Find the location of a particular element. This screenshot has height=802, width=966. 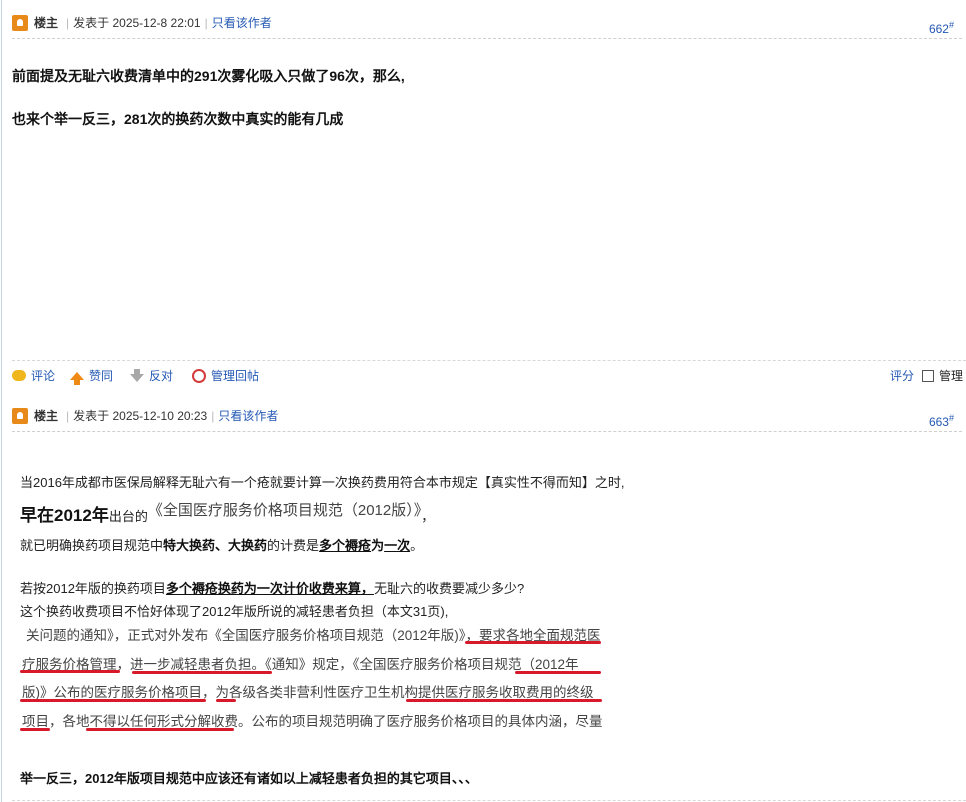

rate-label: 评分 is located at coordinates (902, 376).